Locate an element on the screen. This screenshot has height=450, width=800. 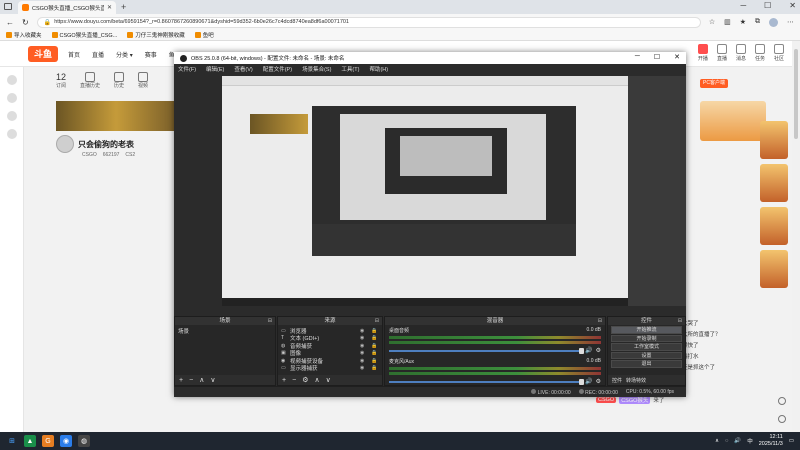
pc-client-button: PC客户端 is located at coordinates (714, 83).